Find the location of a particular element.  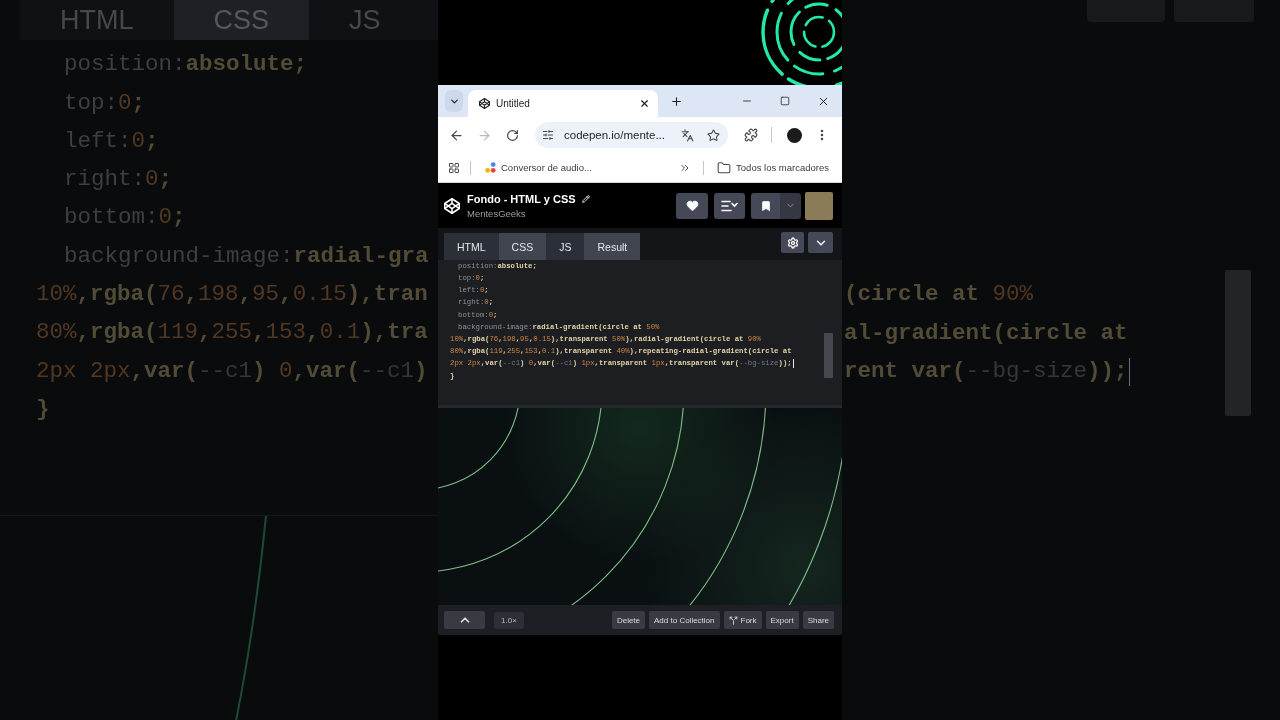

puzzle-icon is located at coordinates (751, 135).